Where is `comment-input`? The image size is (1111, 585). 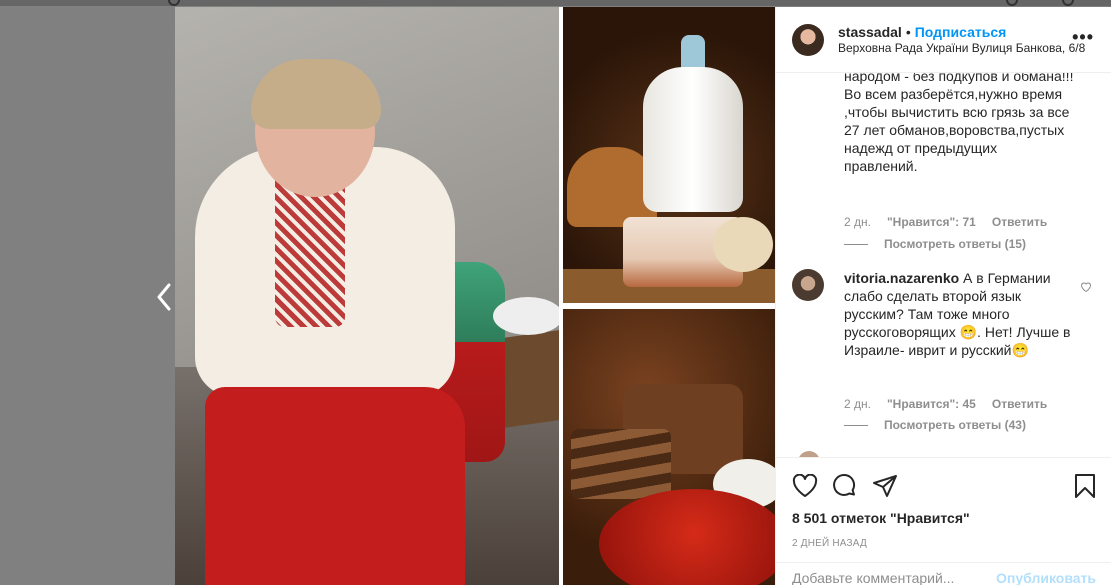 comment-input is located at coordinates (894, 577).